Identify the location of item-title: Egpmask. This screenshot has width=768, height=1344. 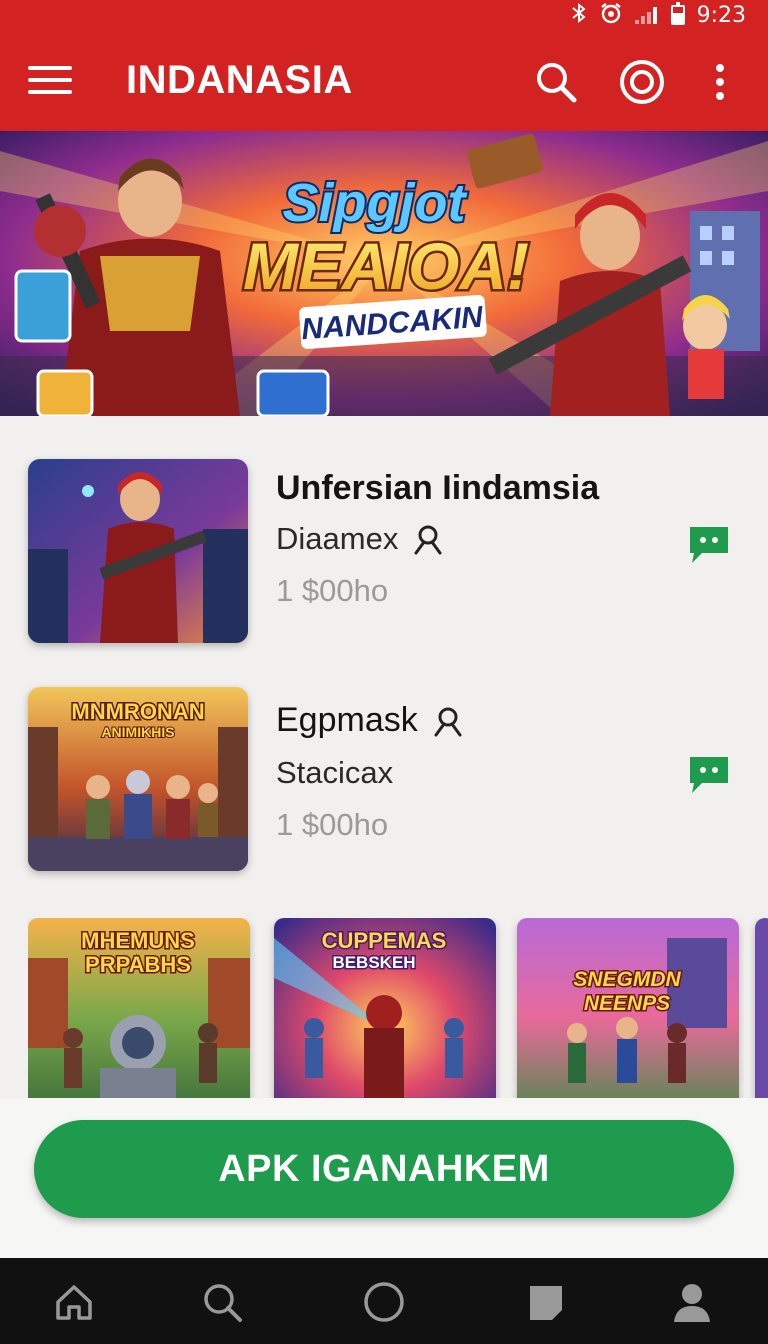
(347, 720).